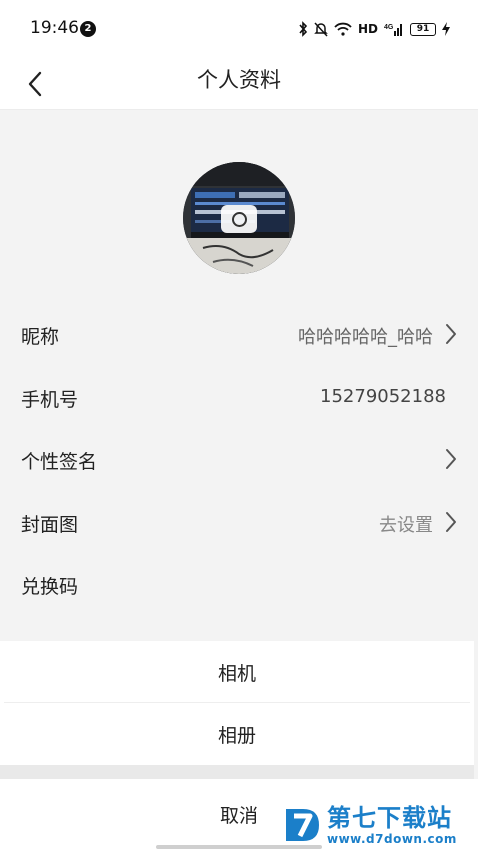  Describe the element at coordinates (303, 29) in the screenshot. I see `bluetooth-icon` at that location.